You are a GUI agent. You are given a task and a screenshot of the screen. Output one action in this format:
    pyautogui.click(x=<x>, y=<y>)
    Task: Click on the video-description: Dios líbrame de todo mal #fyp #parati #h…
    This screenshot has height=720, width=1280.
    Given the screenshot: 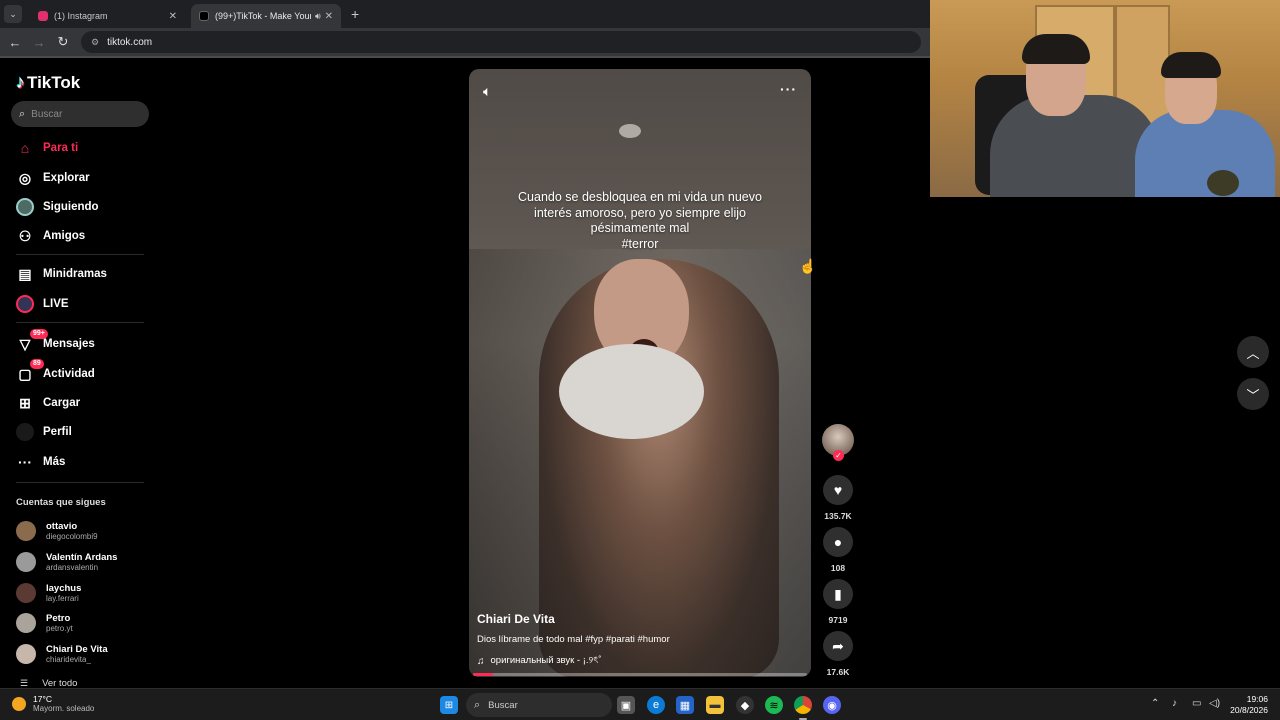 What is the action you would take?
    pyautogui.click(x=573, y=639)
    